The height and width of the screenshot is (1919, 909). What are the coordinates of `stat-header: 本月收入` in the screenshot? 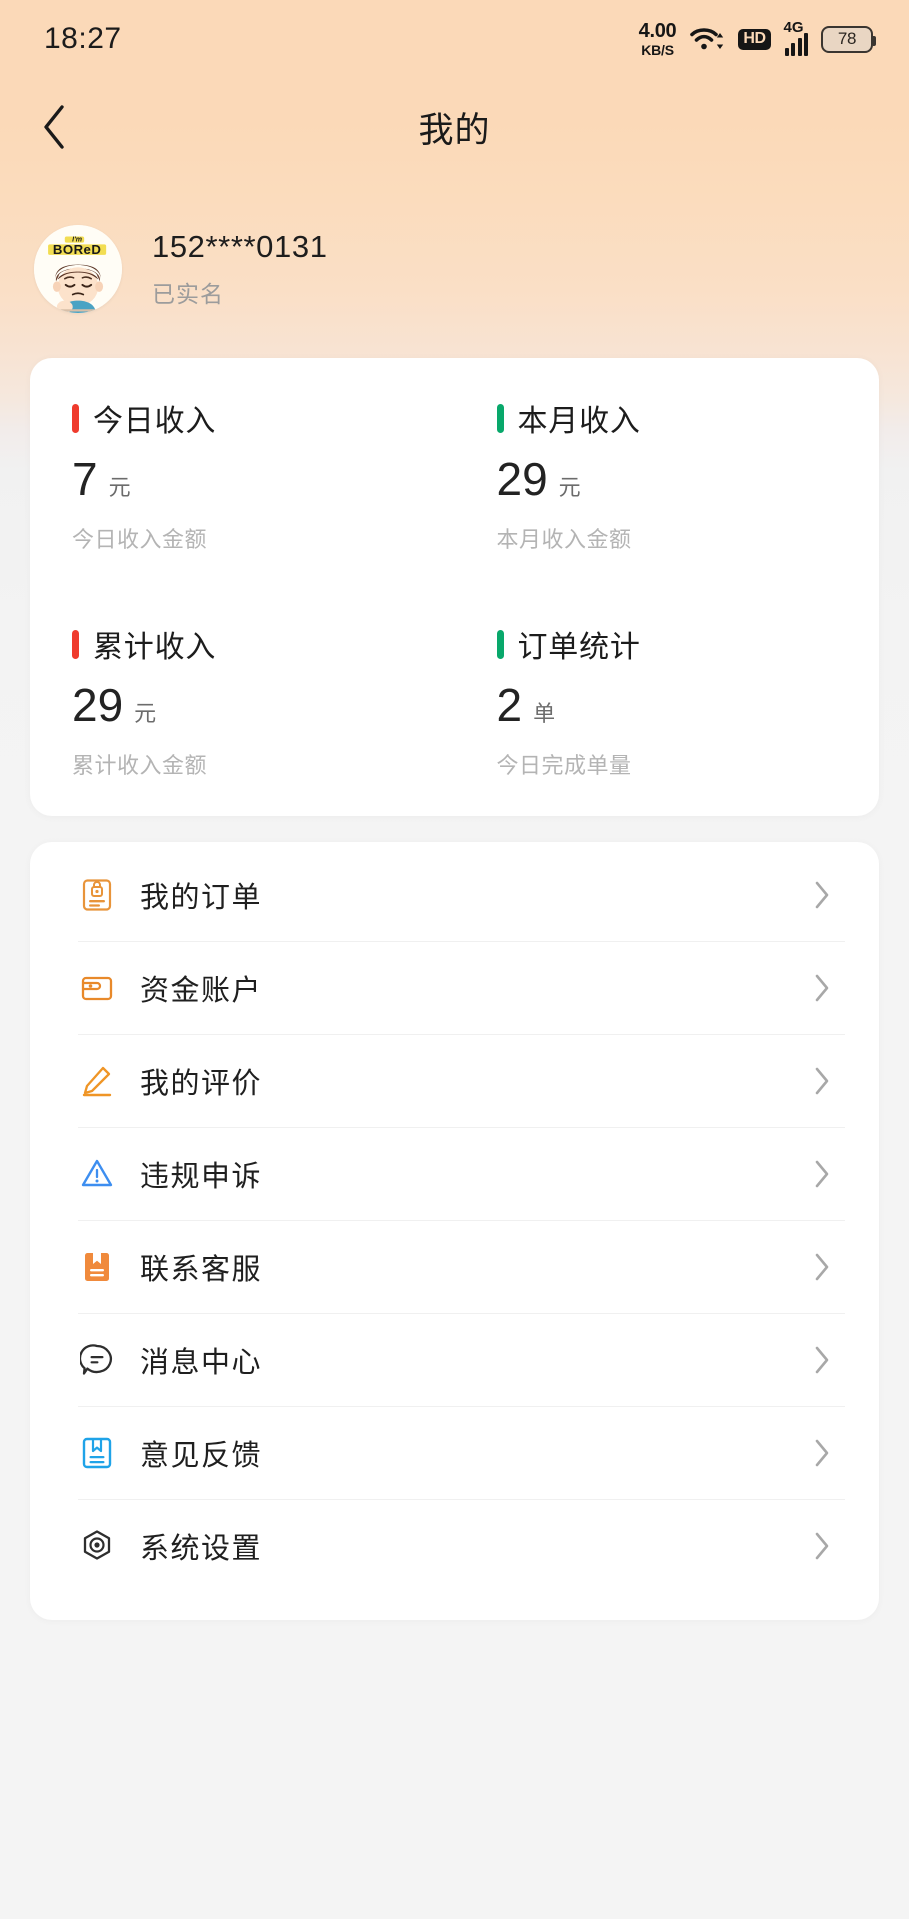 It's located at (688, 418).